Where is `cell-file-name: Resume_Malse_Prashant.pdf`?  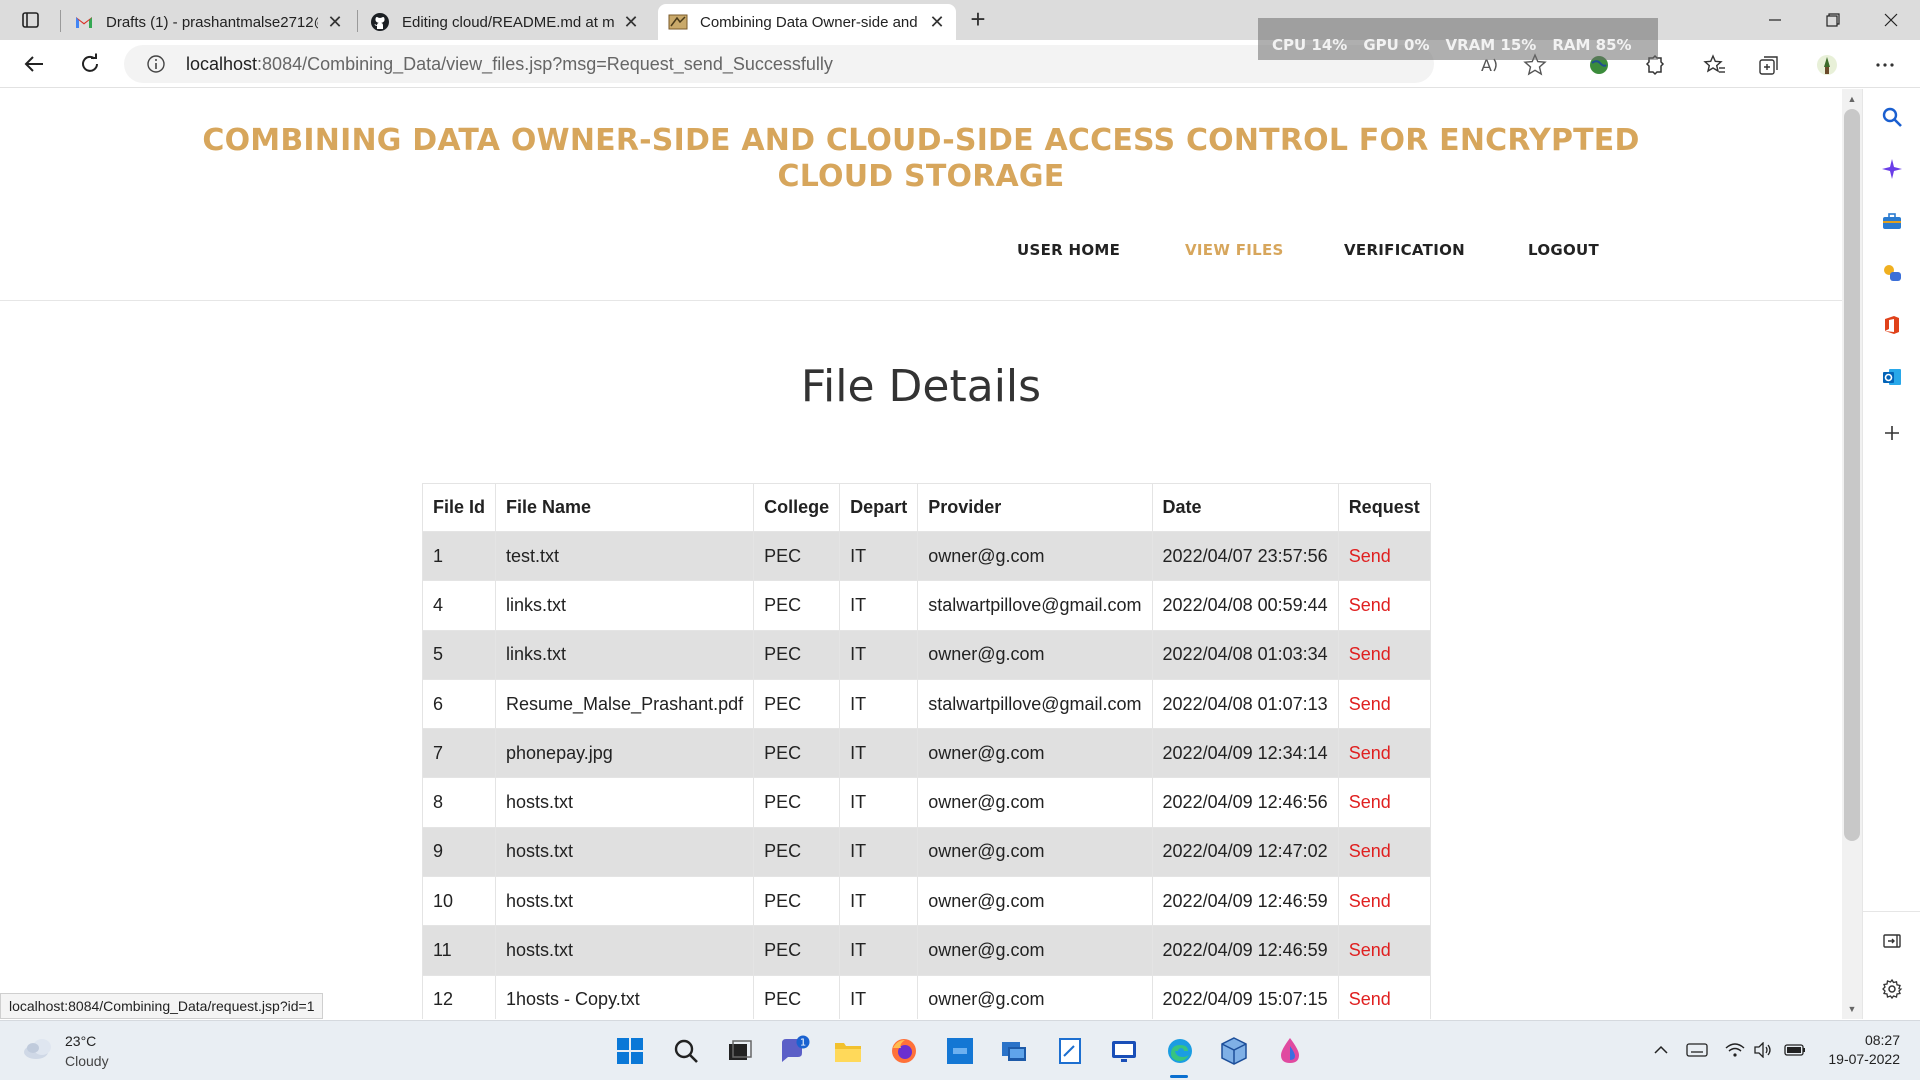 cell-file-name: Resume_Malse_Prashant.pdf is located at coordinates (625, 704).